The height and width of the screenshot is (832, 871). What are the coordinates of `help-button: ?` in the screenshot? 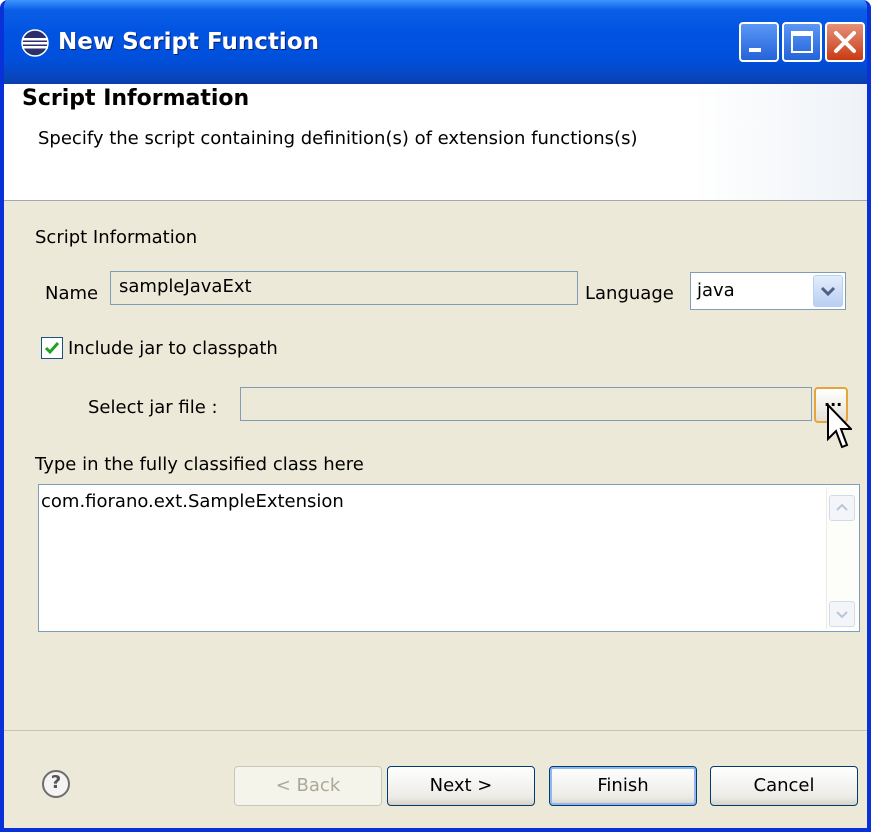 It's located at (56, 784).